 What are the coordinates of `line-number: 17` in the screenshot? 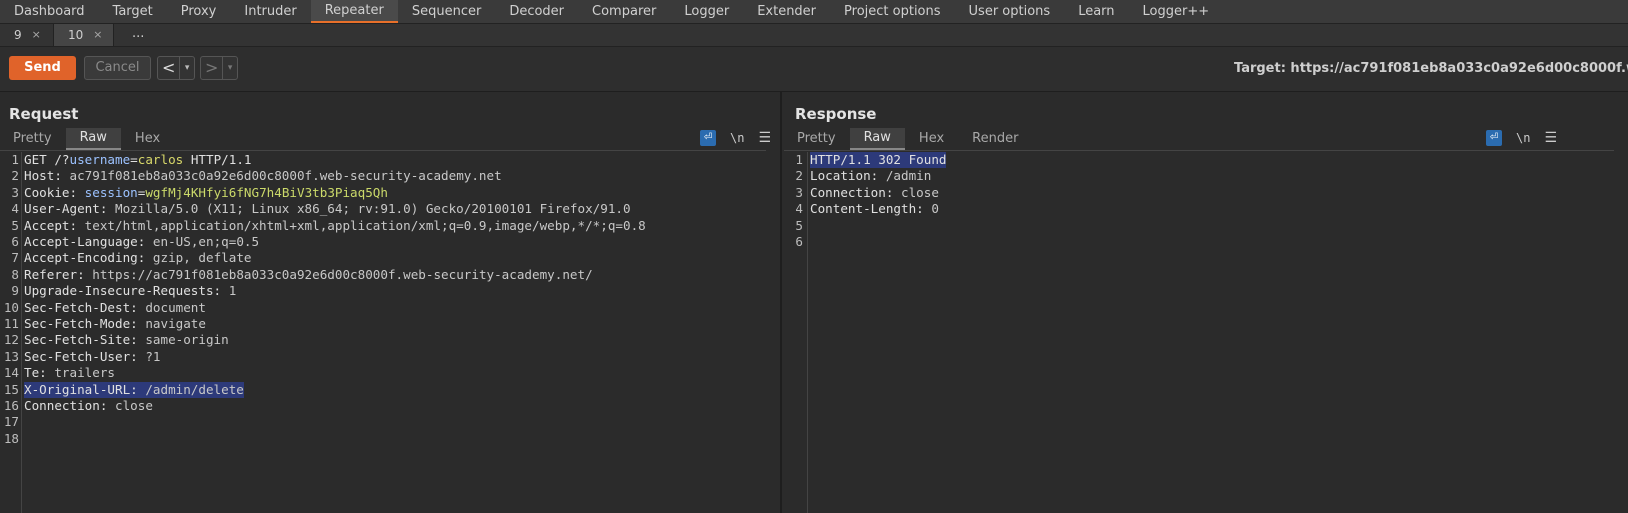 It's located at (11, 422).